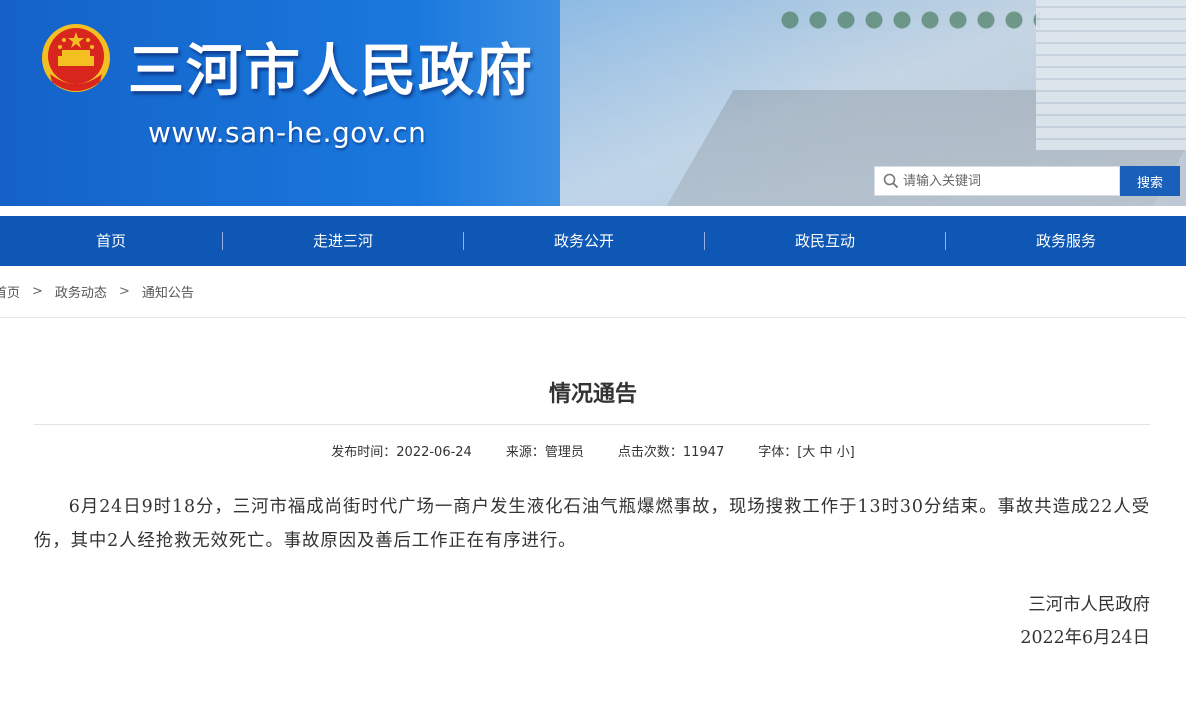  Describe the element at coordinates (584, 241) in the screenshot. I see `nav-item-public-affairs: 政务公开` at that location.